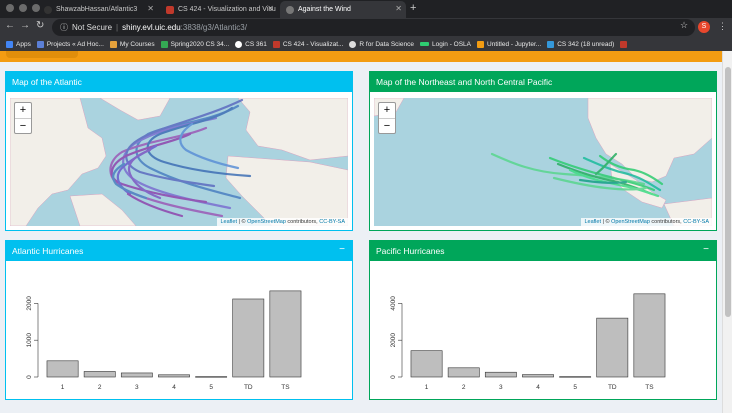 The image size is (732, 413). I want to click on loading-icon, so click(290, 10).